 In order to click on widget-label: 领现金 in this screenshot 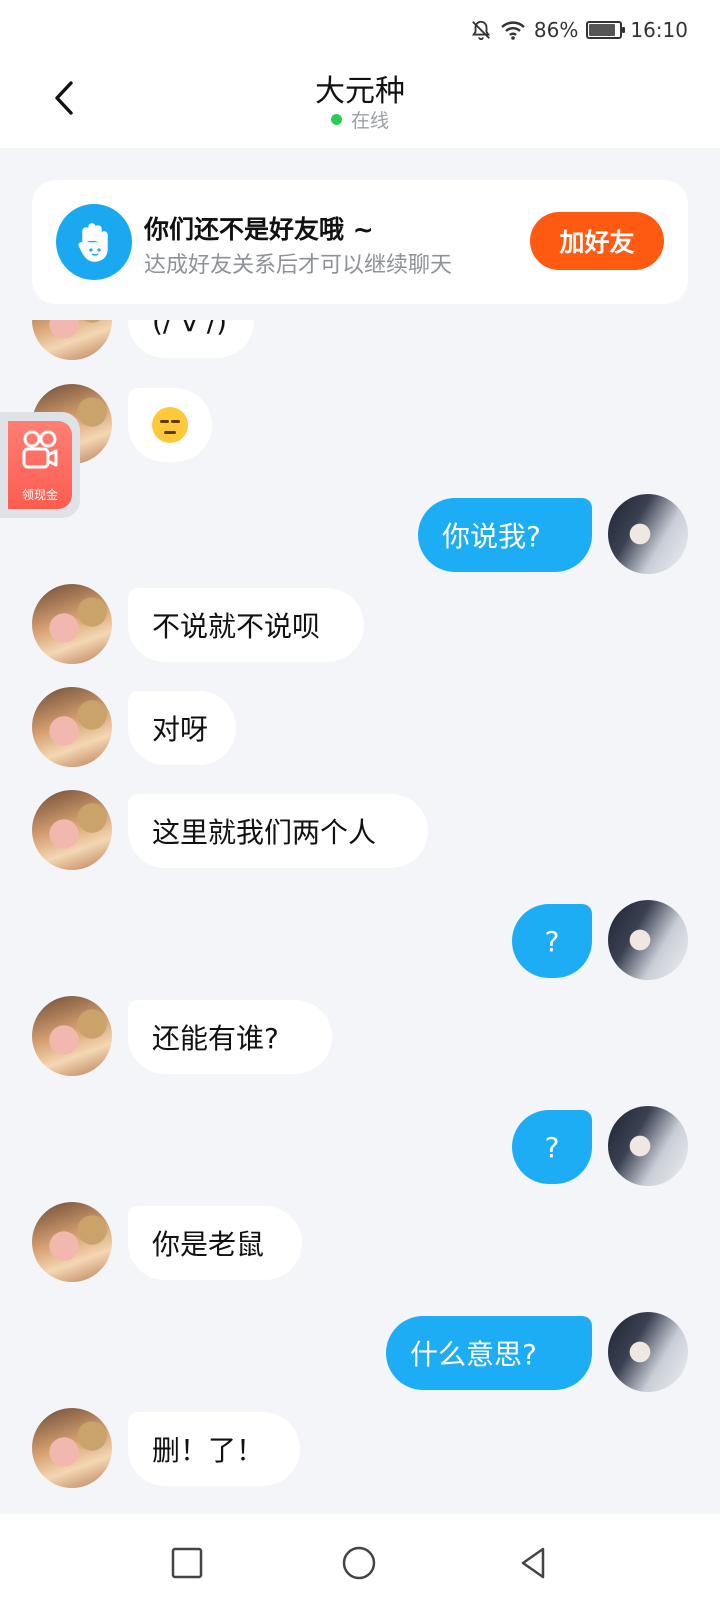, I will do `click(39, 495)`.